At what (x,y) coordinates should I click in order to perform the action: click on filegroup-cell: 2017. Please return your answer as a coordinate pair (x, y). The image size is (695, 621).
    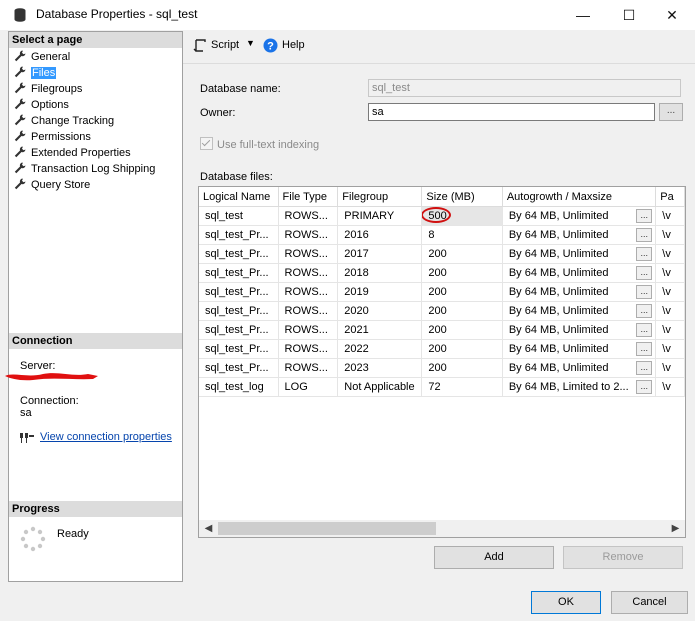
    Looking at the image, I should click on (380, 254).